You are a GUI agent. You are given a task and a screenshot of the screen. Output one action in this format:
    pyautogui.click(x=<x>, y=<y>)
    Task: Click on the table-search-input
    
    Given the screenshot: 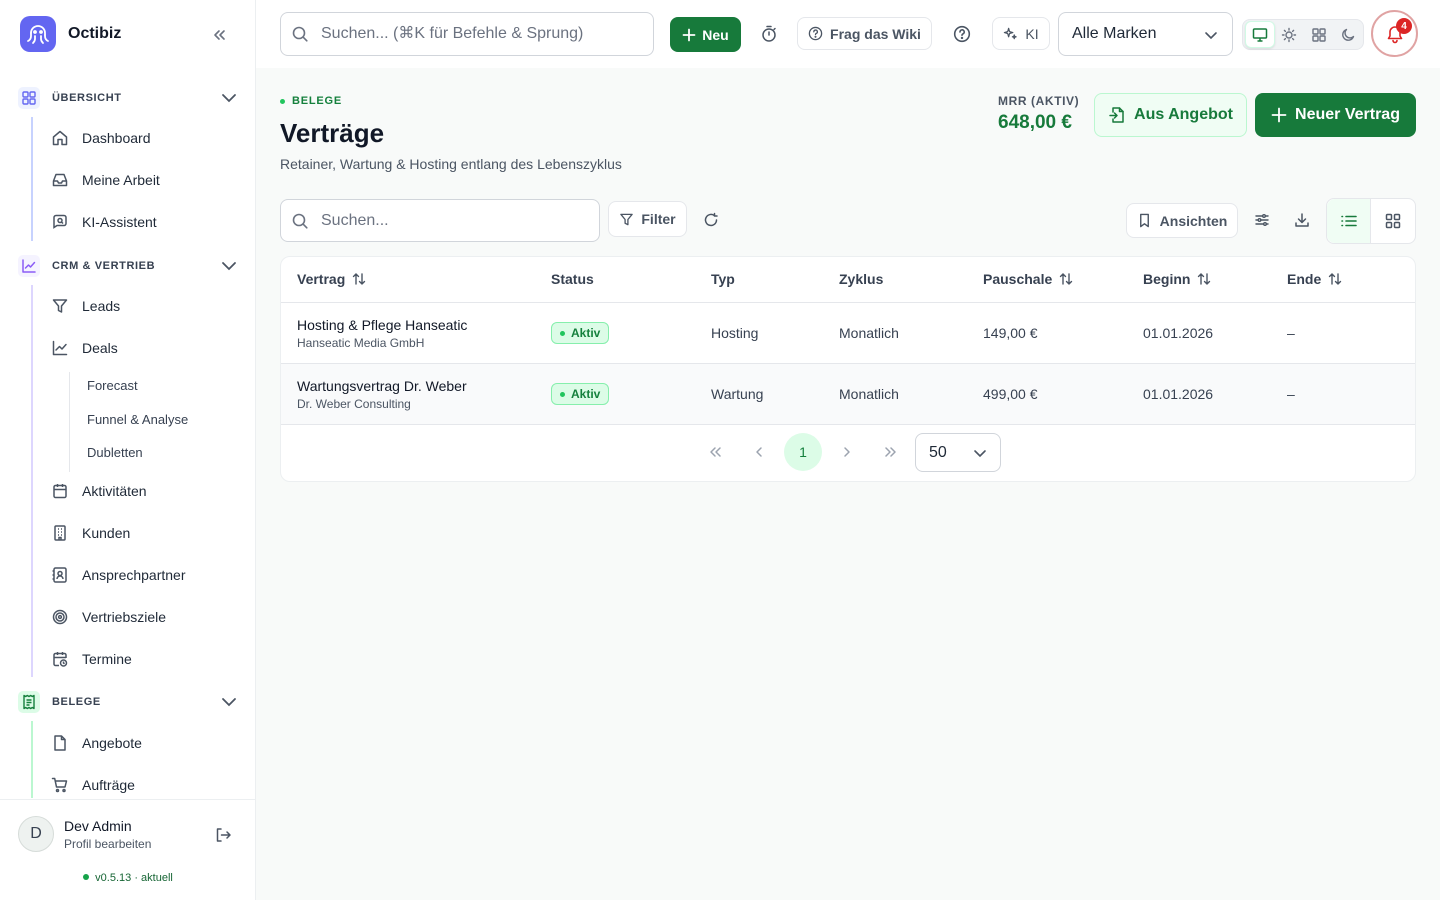 What is the action you would take?
    pyautogui.click(x=446, y=220)
    